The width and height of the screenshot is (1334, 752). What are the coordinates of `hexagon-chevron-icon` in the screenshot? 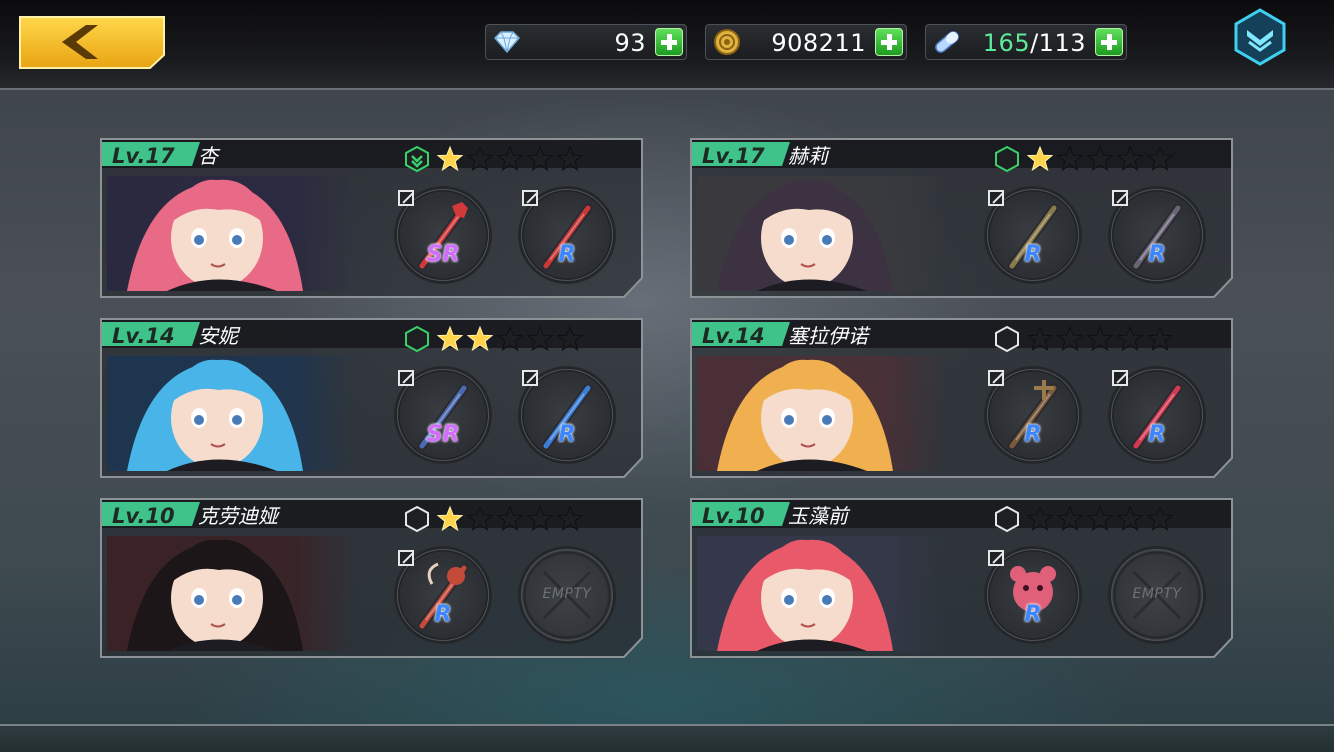 It's located at (417, 159).